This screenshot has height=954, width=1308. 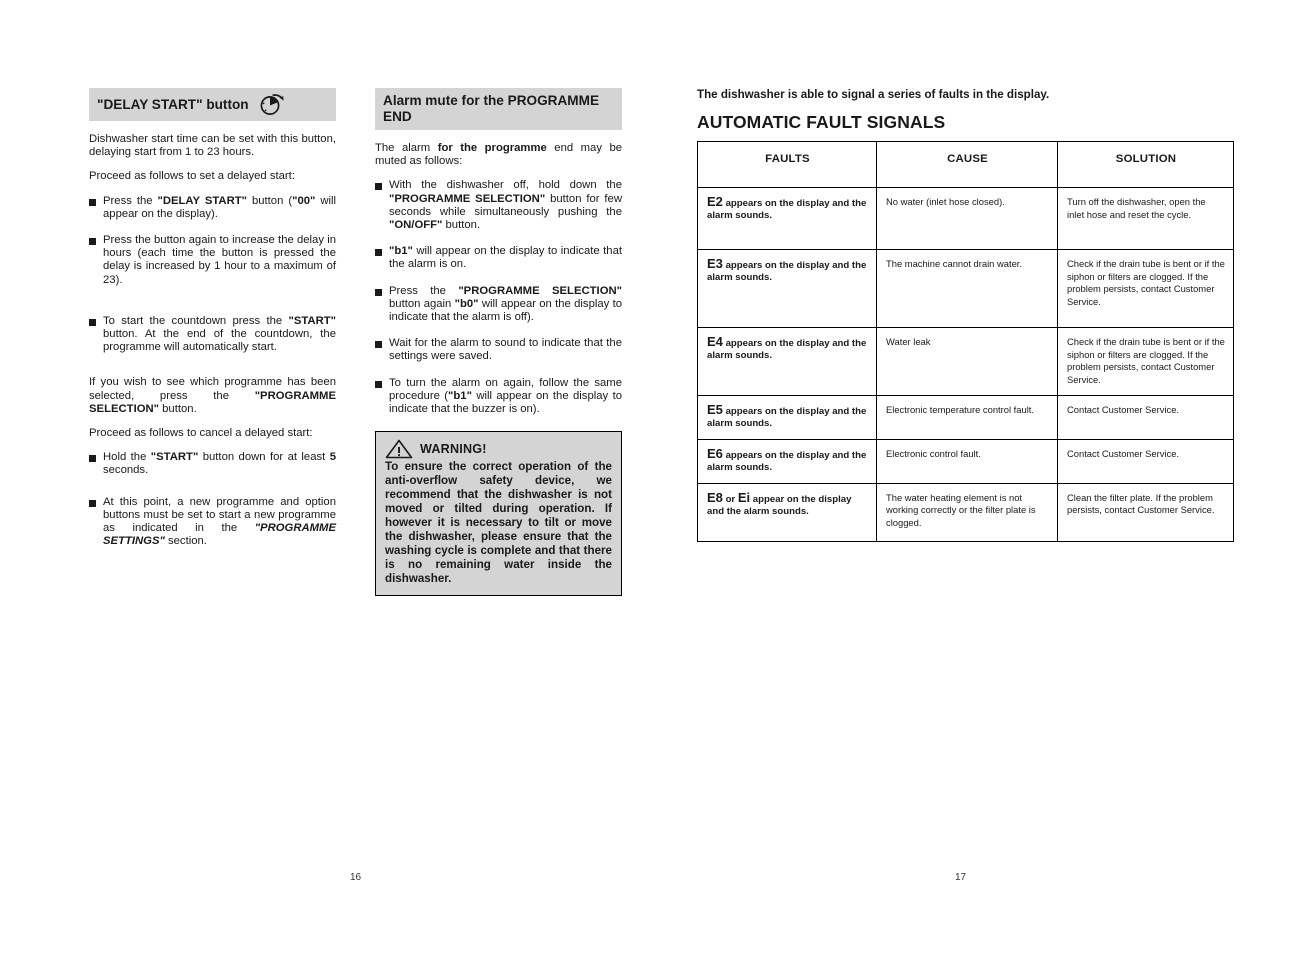 I want to click on fault-code: E6, so click(x=715, y=453).